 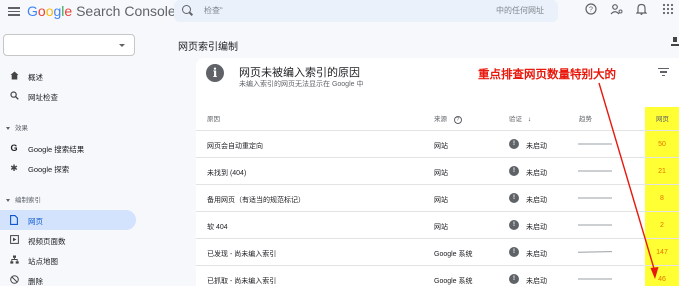 I want to click on section-label: 编制索引, so click(x=28, y=200).